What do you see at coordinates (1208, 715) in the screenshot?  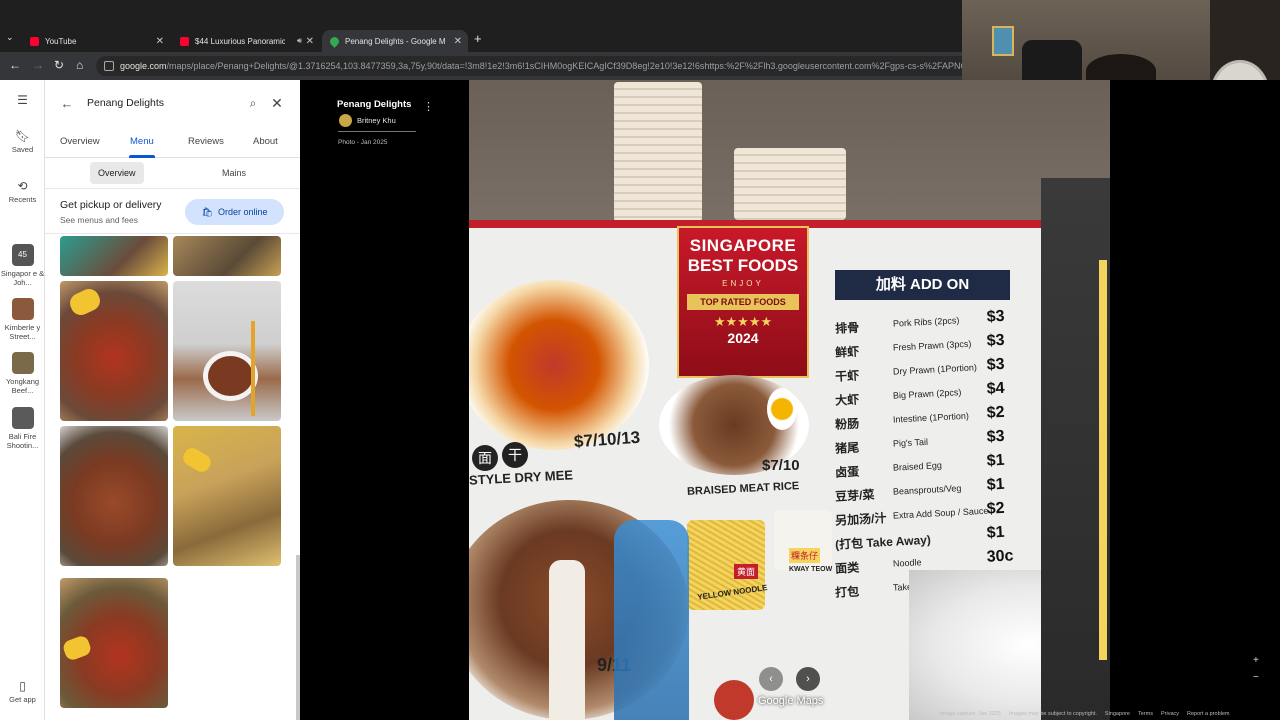 I see `report-problem-link: Report a problem` at bounding box center [1208, 715].